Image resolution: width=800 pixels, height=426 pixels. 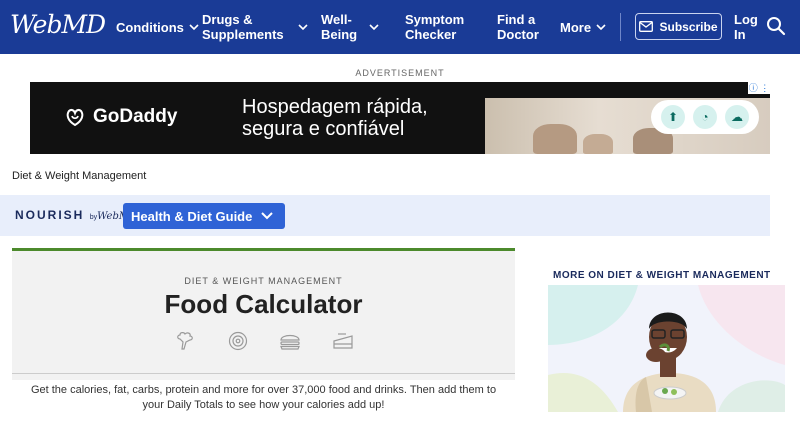 What do you see at coordinates (646, 26) in the screenshot?
I see `mail-icon` at bounding box center [646, 26].